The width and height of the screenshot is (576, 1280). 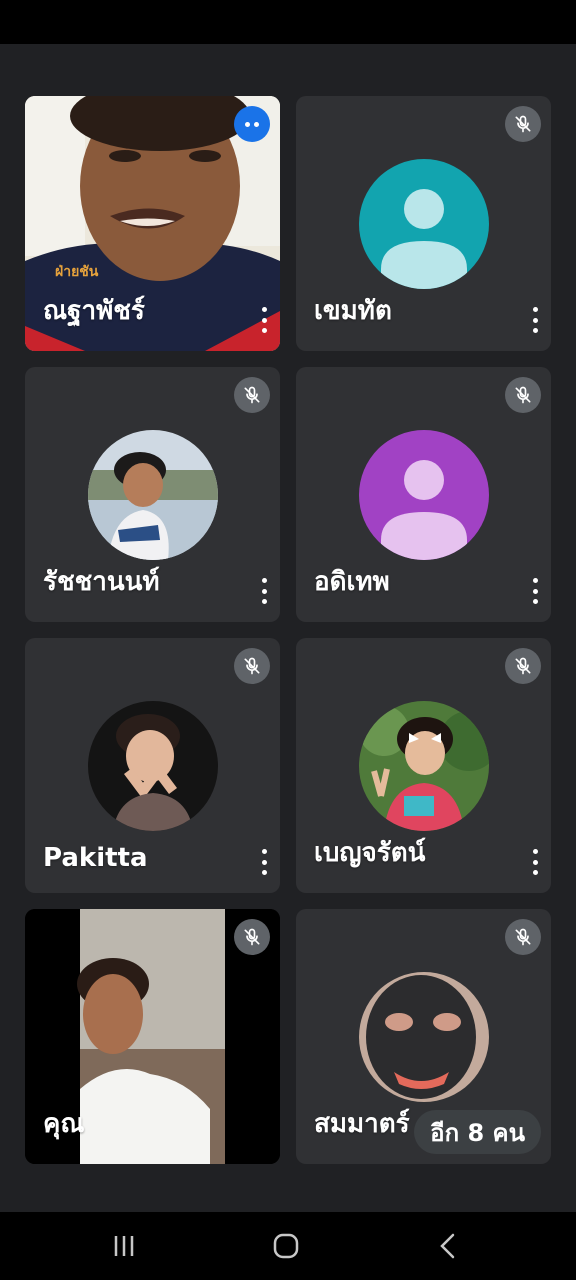 I want to click on participant-name: Pakitta, so click(x=95, y=858).